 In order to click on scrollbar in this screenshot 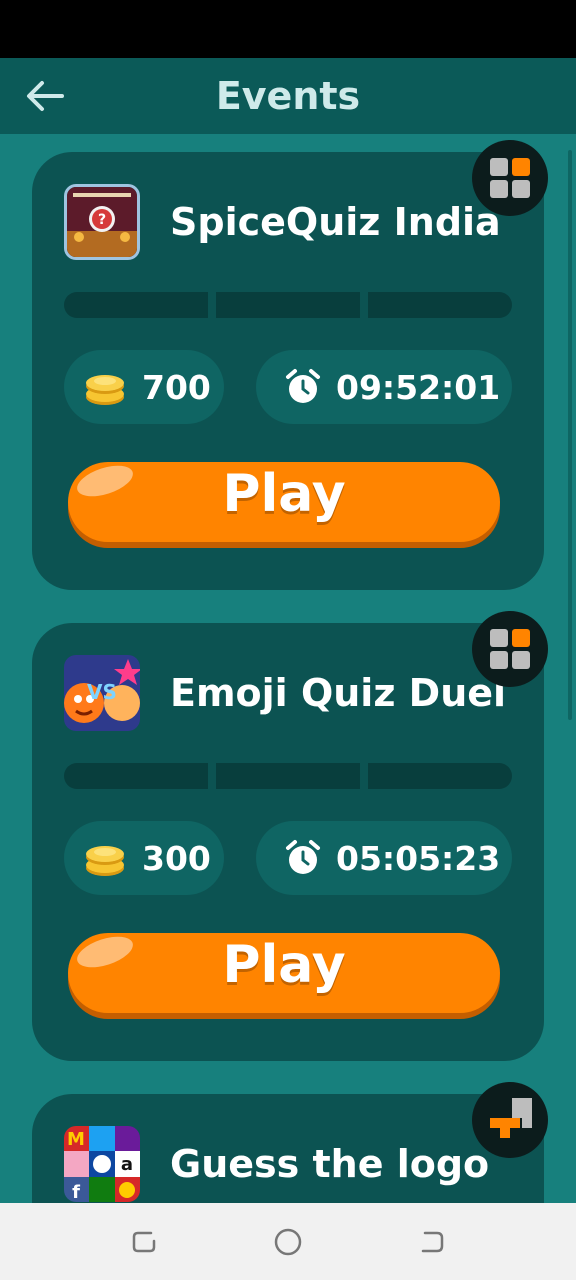, I will do `click(570, 435)`.